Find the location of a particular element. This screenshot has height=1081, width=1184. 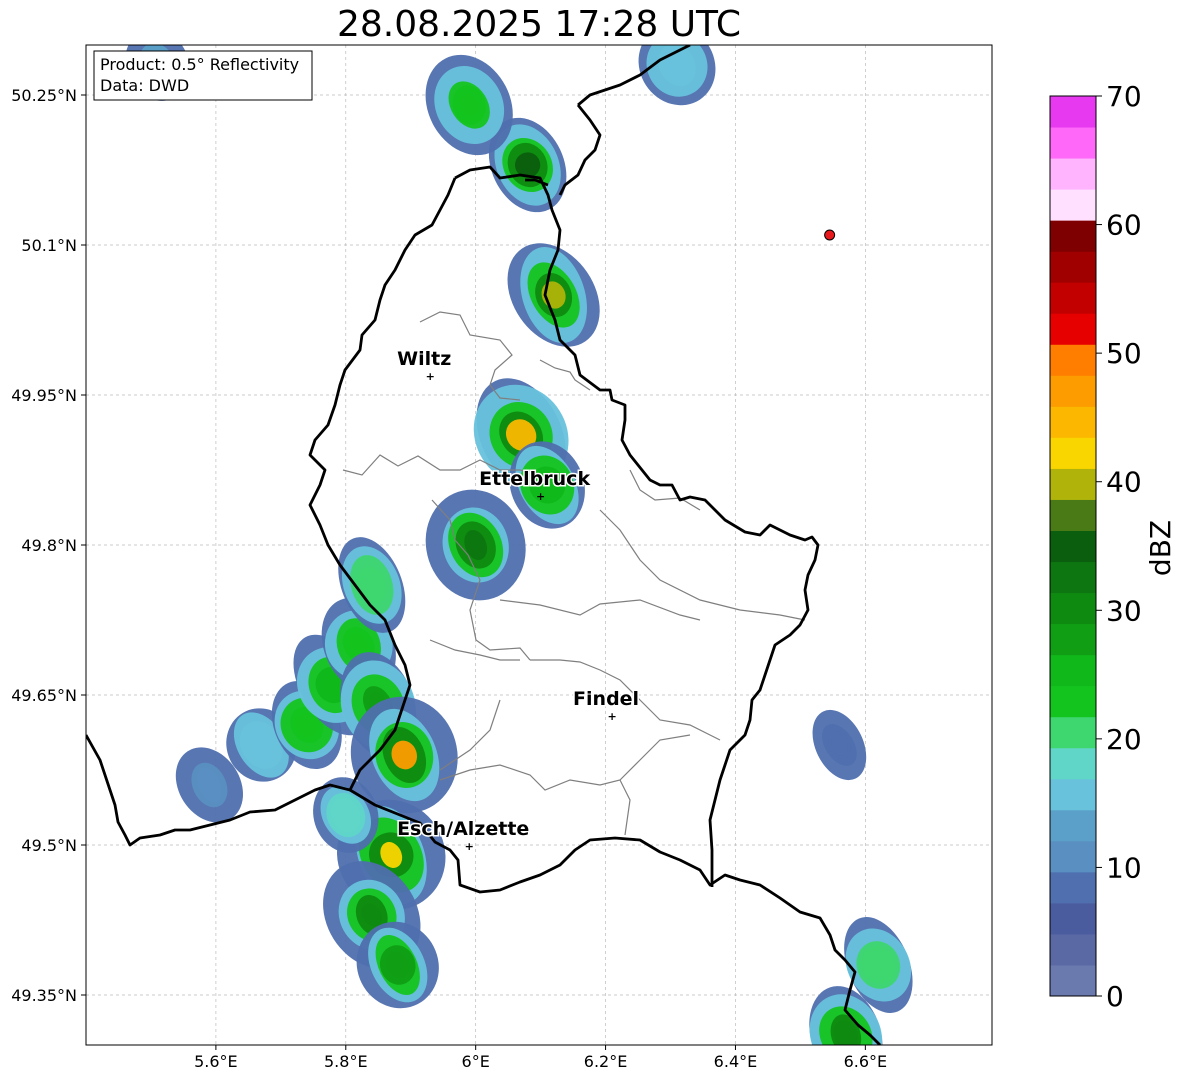

colorbar: 0 10 20 30 40 50 60 70 dBZ is located at coordinates (1113, 546).